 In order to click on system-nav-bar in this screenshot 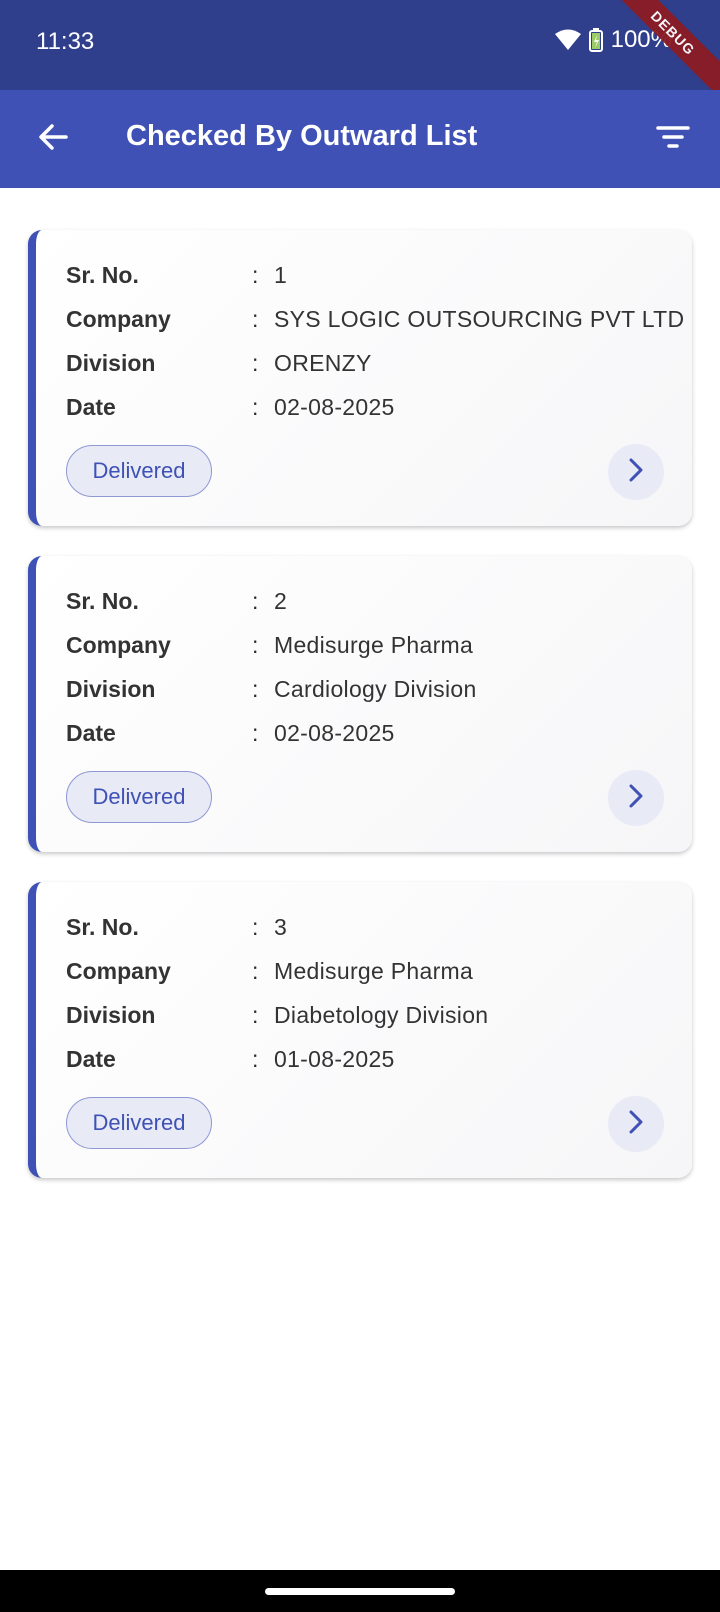, I will do `click(360, 1591)`.